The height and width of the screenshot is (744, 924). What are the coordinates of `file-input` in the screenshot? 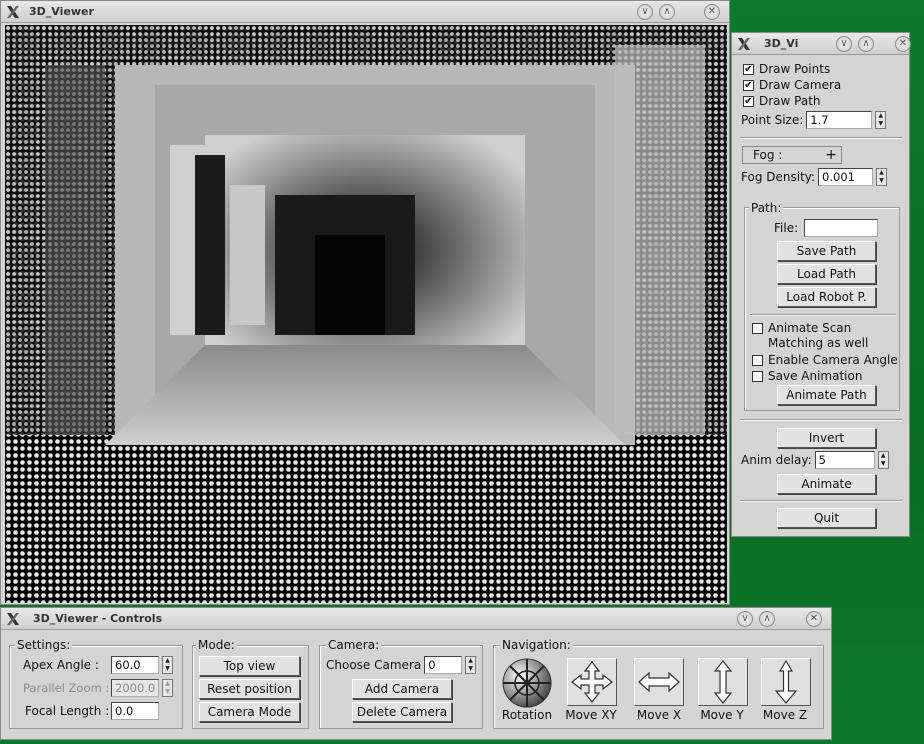 It's located at (841, 228).